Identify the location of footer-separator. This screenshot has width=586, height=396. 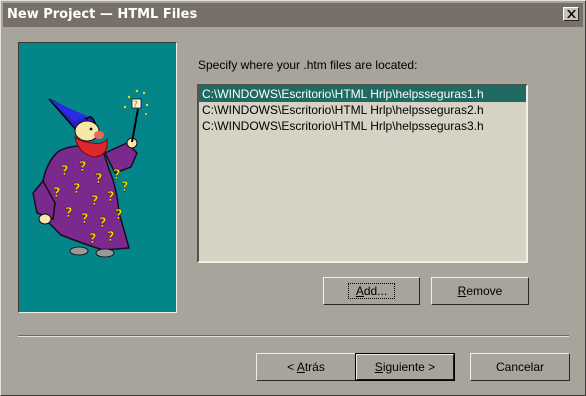
(293, 336).